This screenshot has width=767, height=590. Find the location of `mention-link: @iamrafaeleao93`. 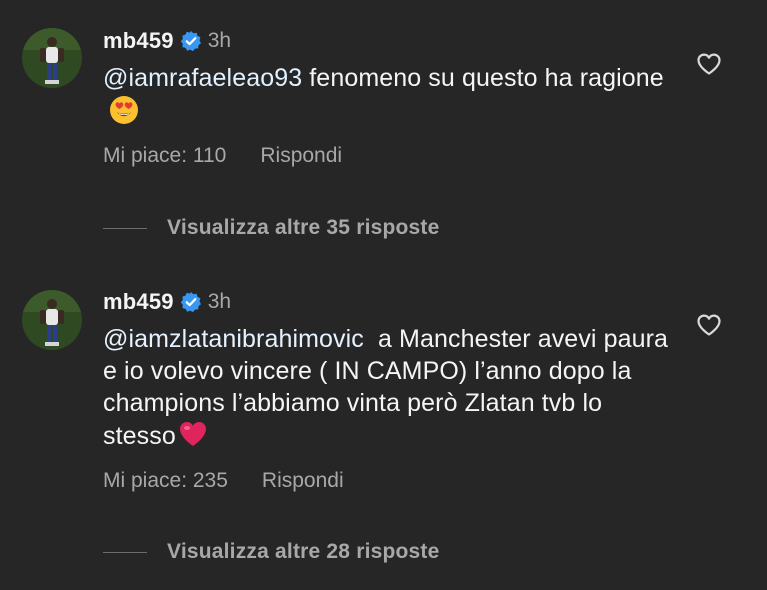

mention-link: @iamrafaeleao93 is located at coordinates (202, 78).